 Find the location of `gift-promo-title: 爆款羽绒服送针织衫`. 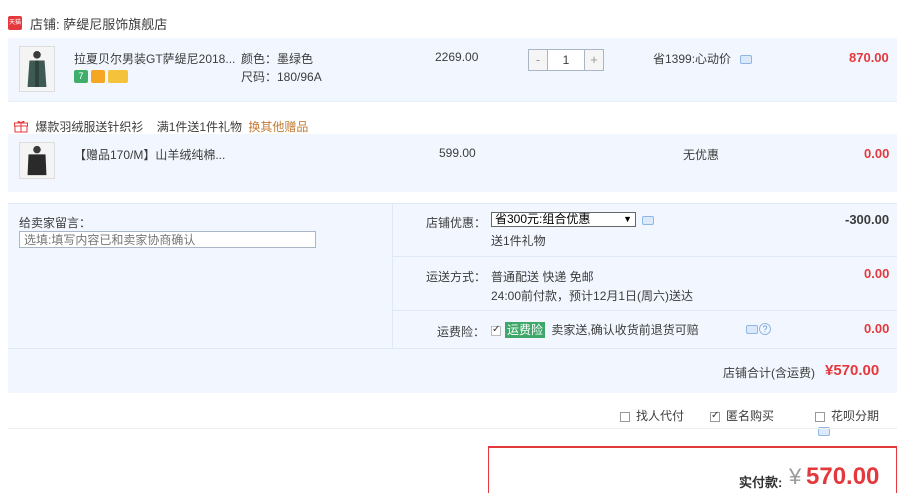

gift-promo-title: 爆款羽绒服送针织衫 is located at coordinates (89, 127).